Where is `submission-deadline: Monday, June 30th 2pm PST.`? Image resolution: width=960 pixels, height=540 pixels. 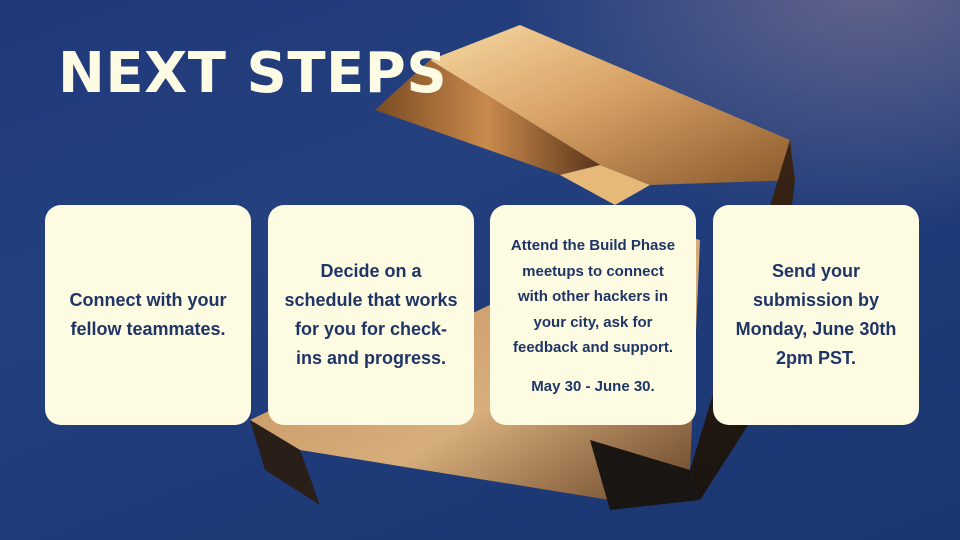
submission-deadline: Monday, June 30th 2pm PST. is located at coordinates (816, 343).